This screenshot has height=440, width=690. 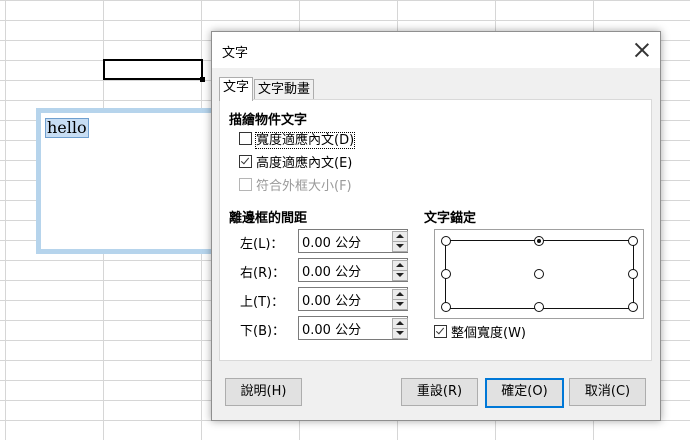 I want to click on dialog-titlebar: 文字, so click(x=436, y=50).